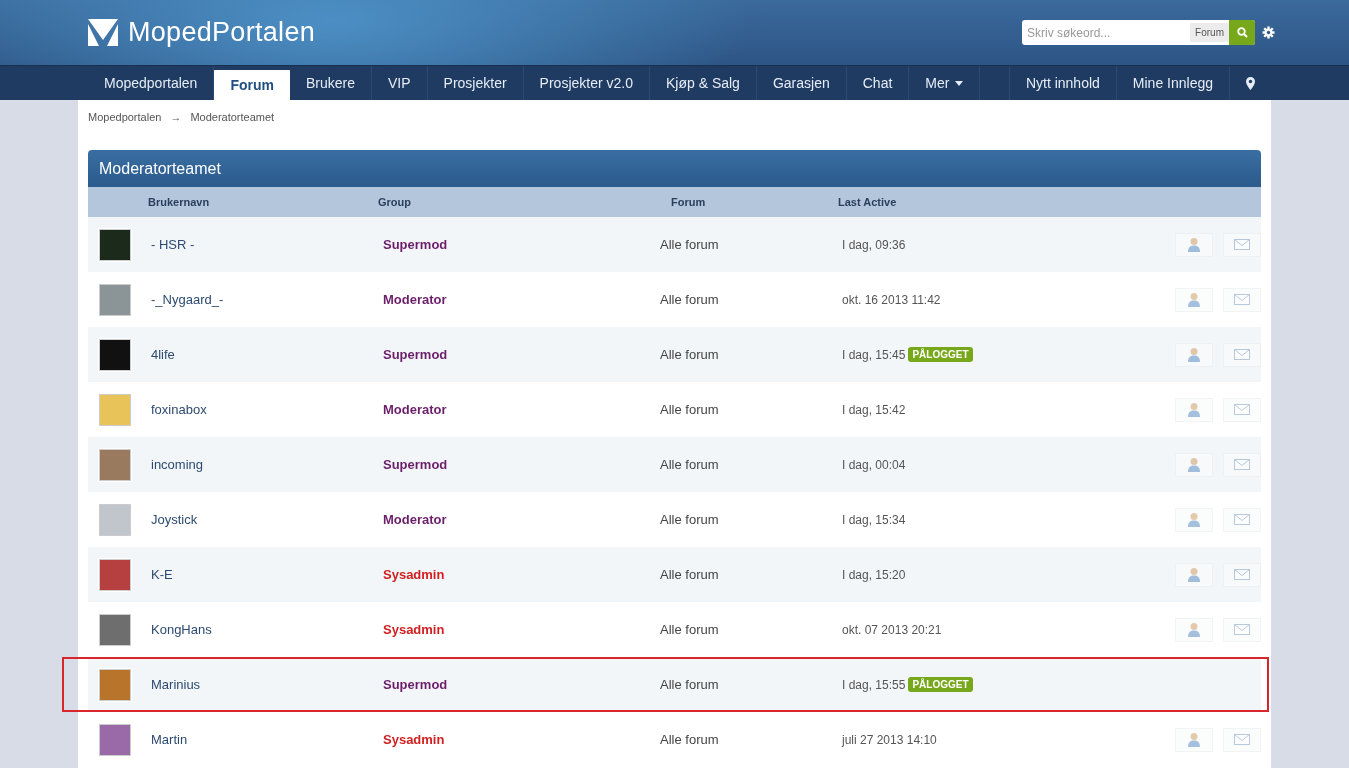  What do you see at coordinates (125, 117) in the screenshot?
I see `breadcrumb-link: Mopedportalen` at bounding box center [125, 117].